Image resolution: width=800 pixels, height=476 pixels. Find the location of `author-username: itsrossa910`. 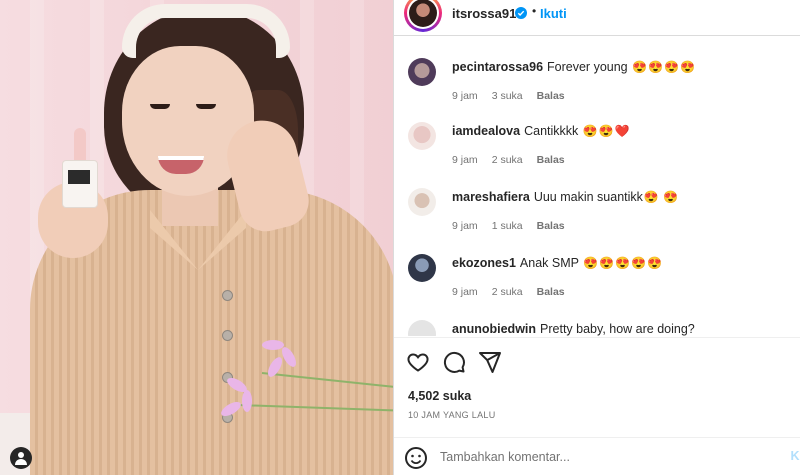

author-username: itsrossa910 is located at coordinates (488, 13).